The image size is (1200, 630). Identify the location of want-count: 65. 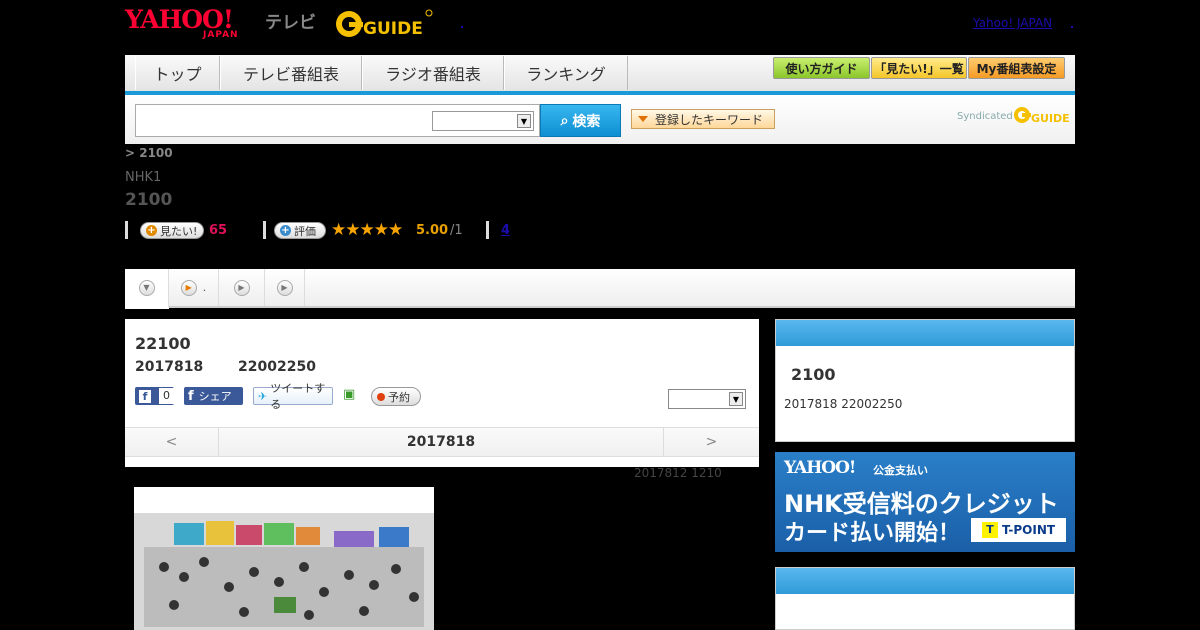
(218, 230).